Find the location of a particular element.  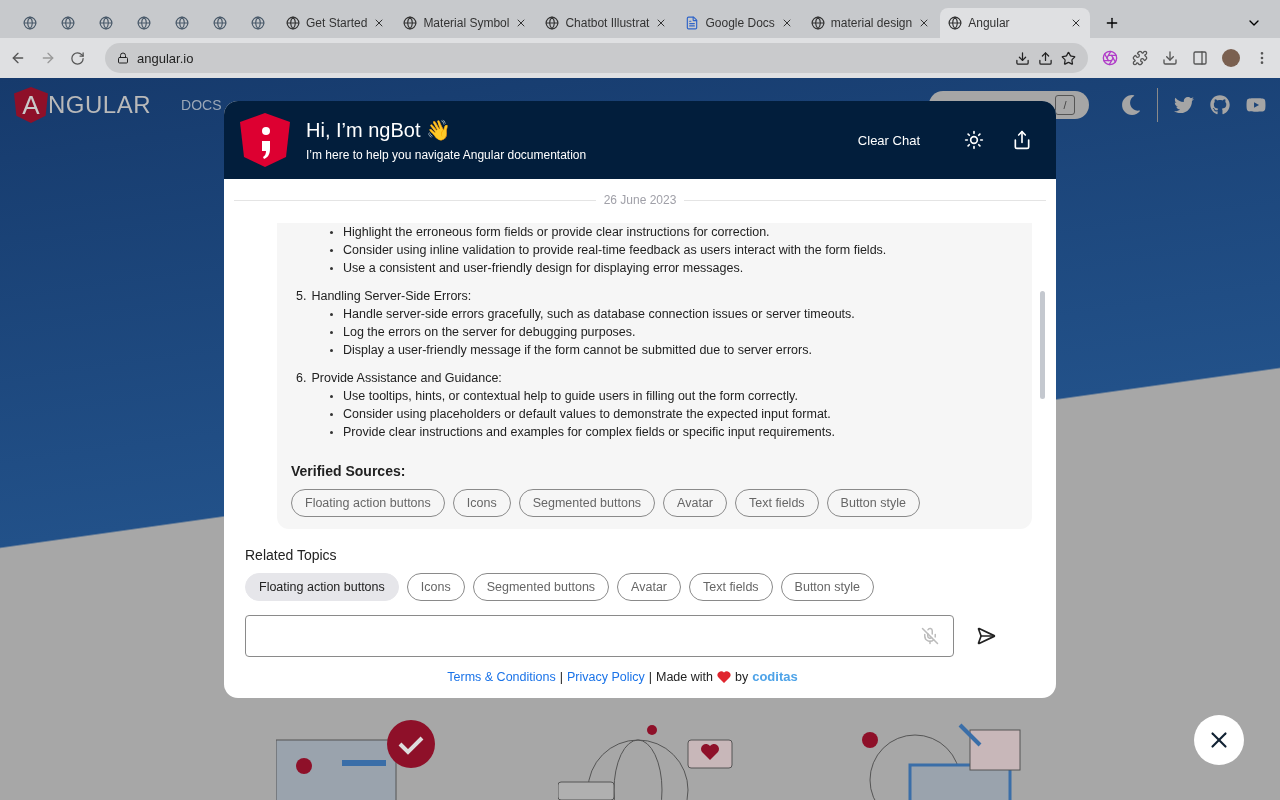

brand-logo: coditas is located at coordinates (775, 676).